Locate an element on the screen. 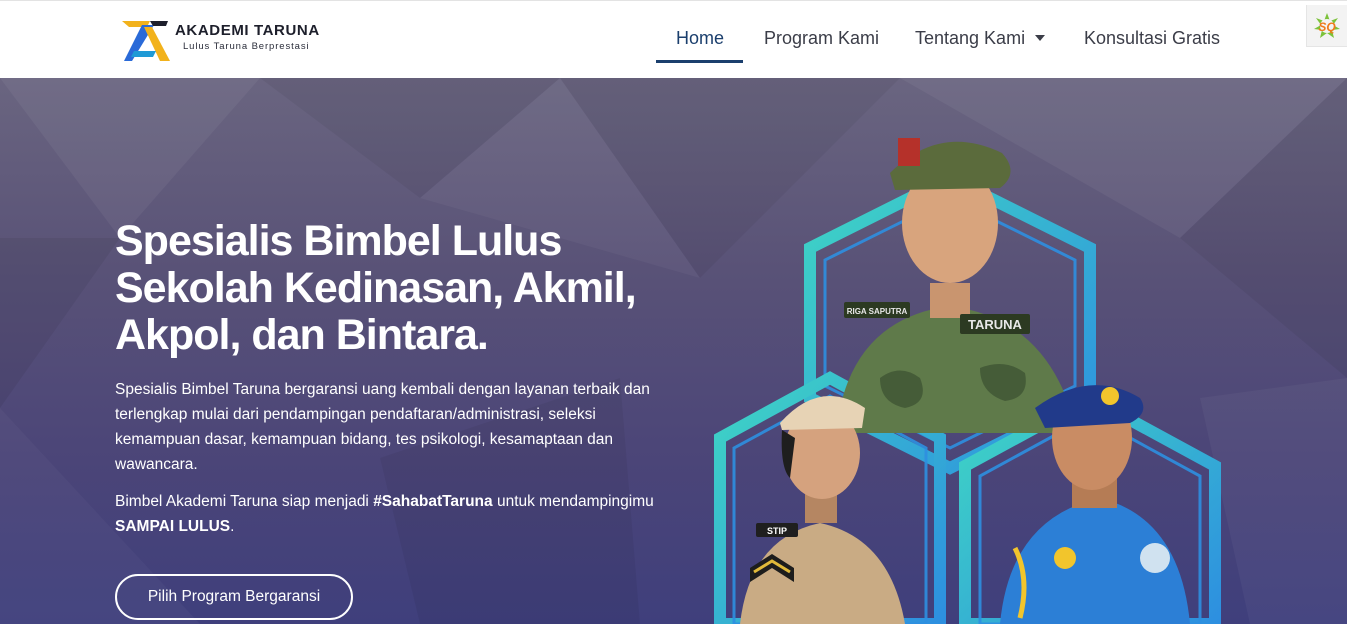  cadet-army-figure: RIGA SAPUTRA TARUNA is located at coordinates (955, 285).